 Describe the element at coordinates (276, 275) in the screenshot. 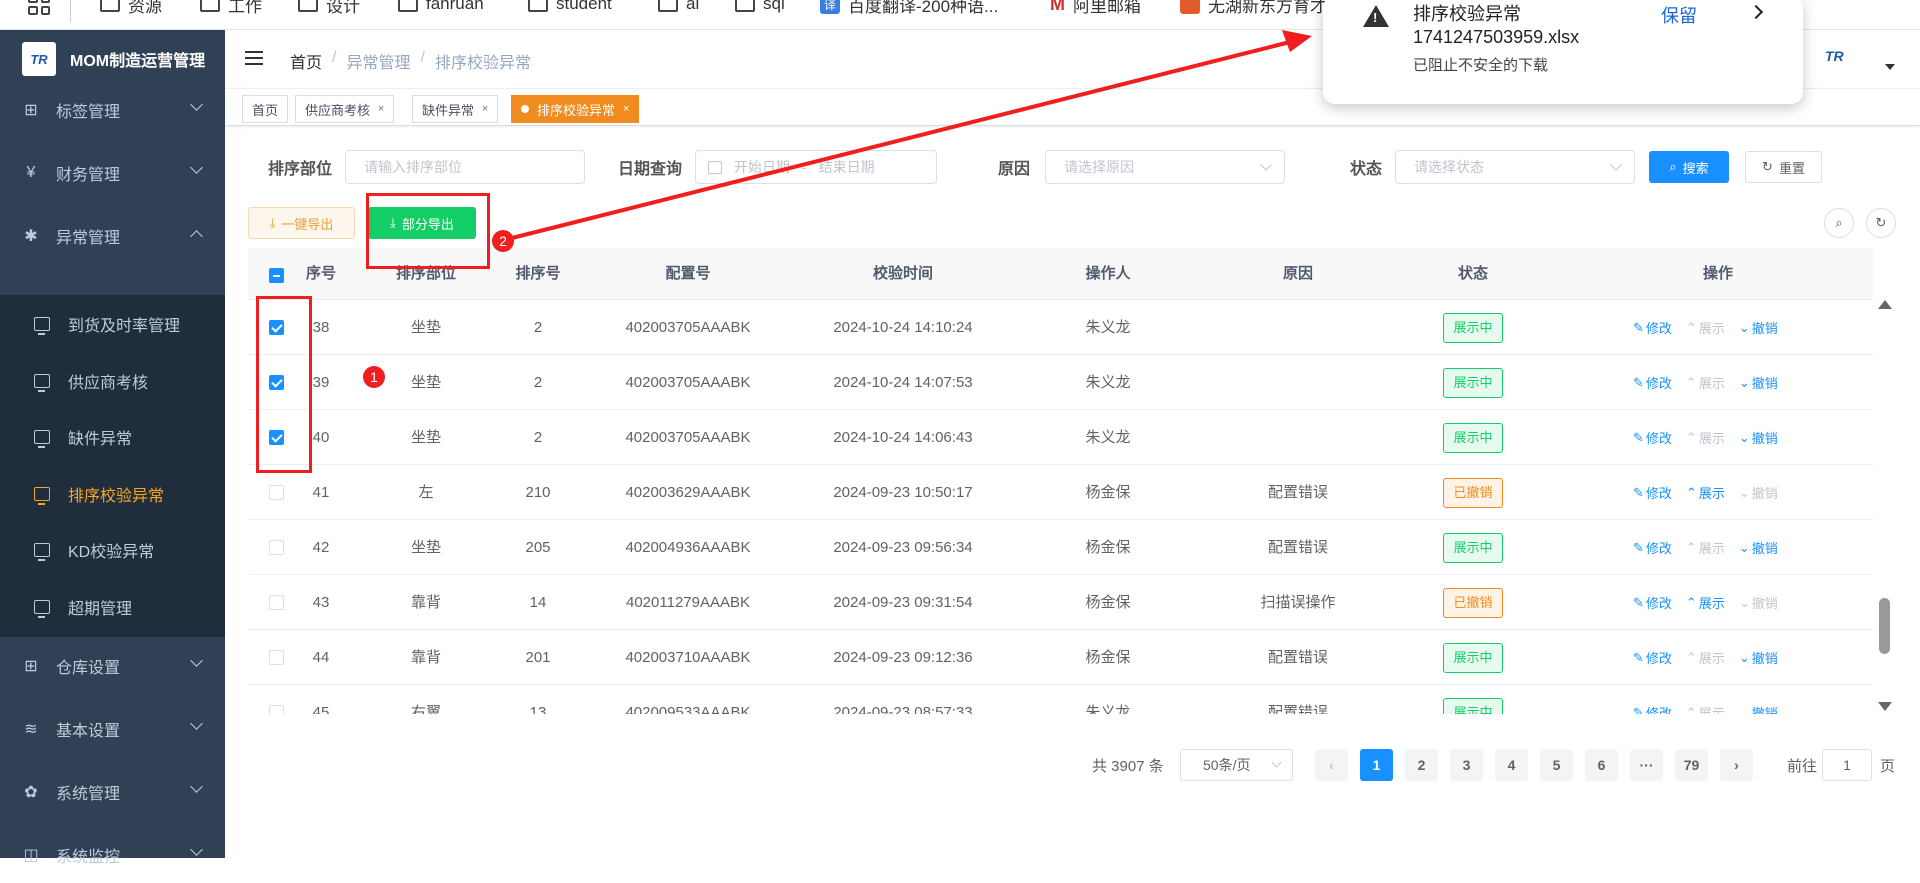

I see `select-all-checkbox` at that location.